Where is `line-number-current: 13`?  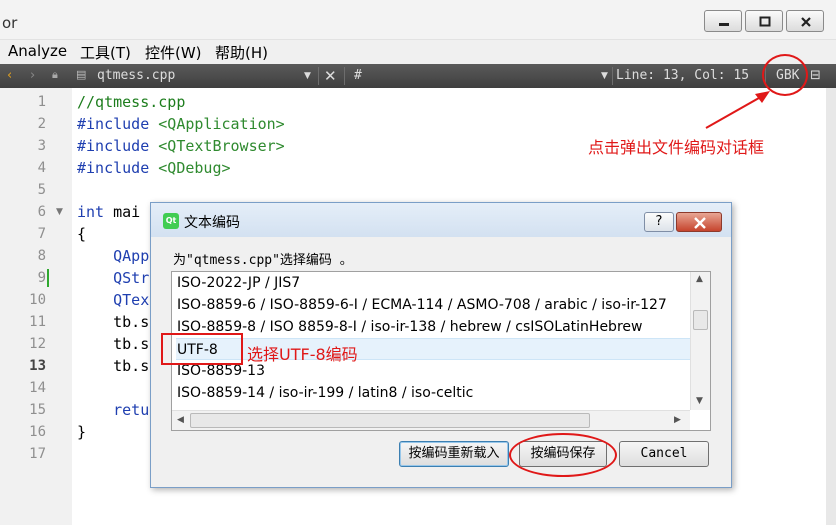 line-number-current: 13 is located at coordinates (37, 366).